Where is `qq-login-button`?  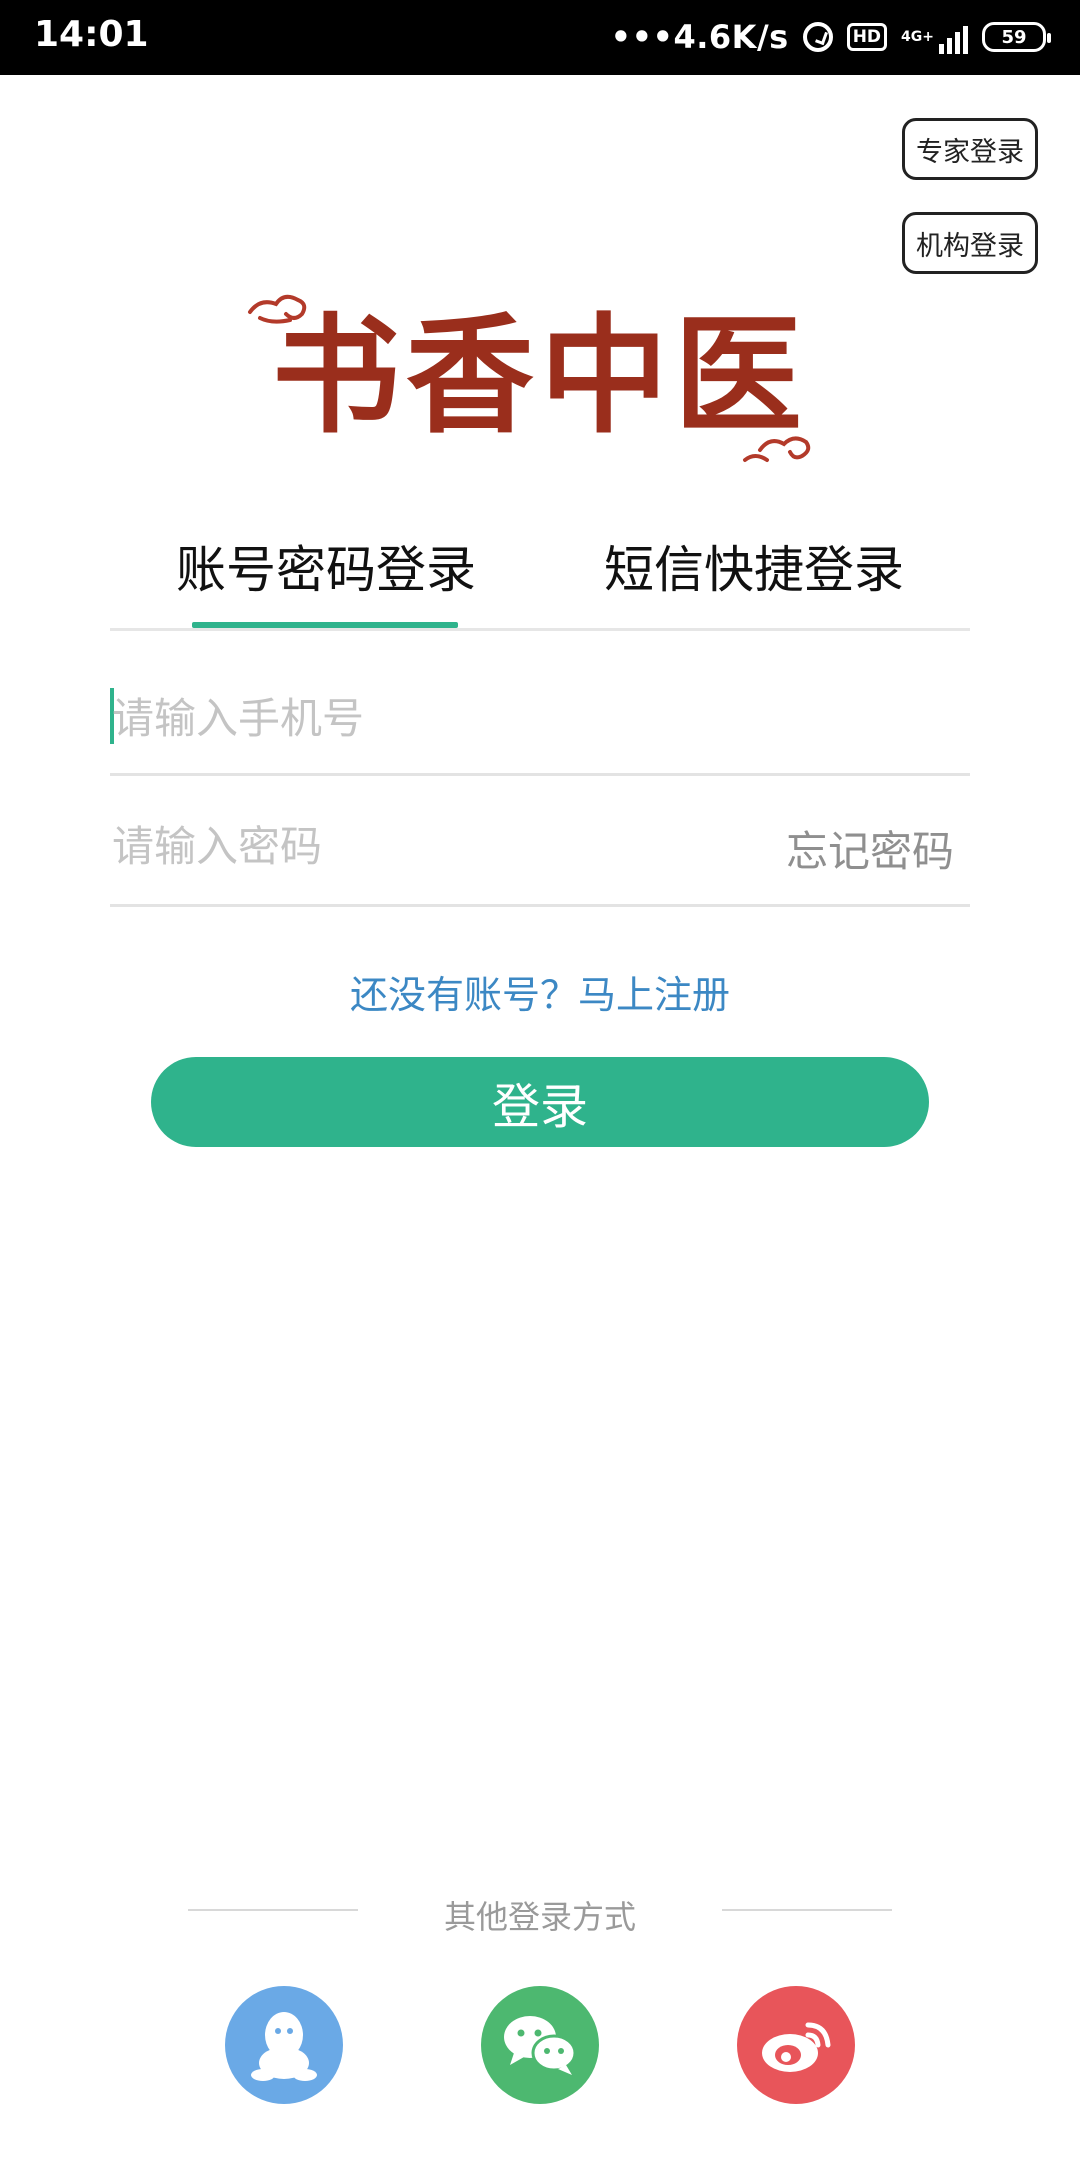 qq-login-button is located at coordinates (284, 2045).